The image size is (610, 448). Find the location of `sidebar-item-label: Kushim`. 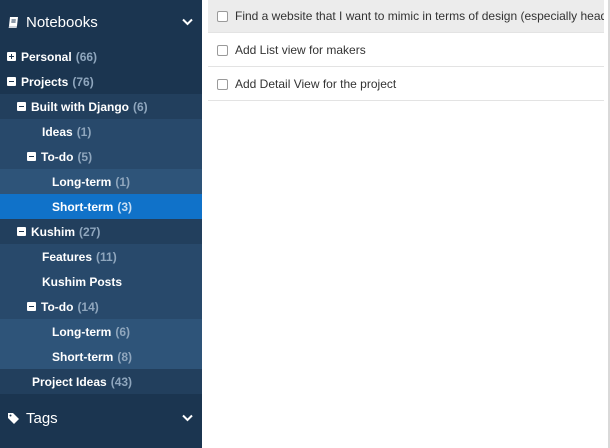

sidebar-item-label: Kushim is located at coordinates (53, 231).